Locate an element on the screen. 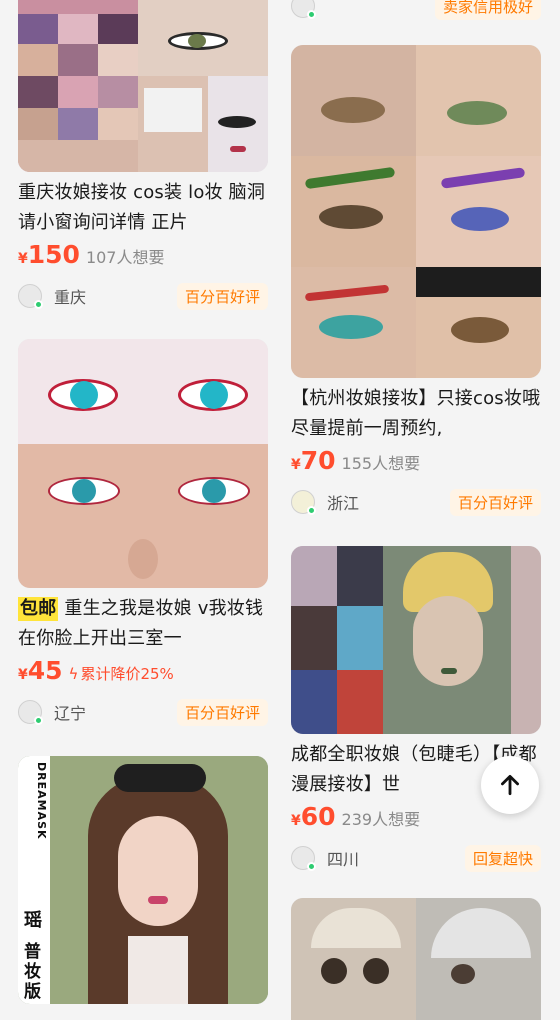 This screenshot has width=560, height=1020. product-card-previous-remnant: 卖家信用极好 is located at coordinates (416, 13).